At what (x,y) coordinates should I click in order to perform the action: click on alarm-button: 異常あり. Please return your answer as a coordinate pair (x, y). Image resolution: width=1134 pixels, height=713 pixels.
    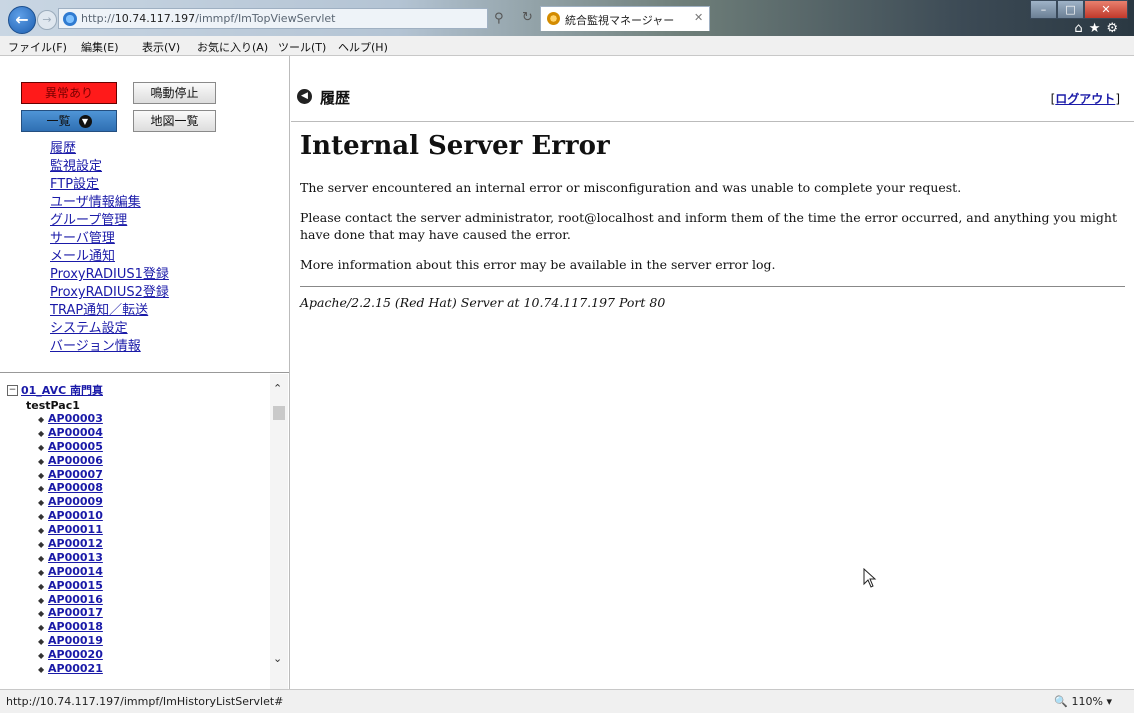
    Looking at the image, I should click on (69, 93).